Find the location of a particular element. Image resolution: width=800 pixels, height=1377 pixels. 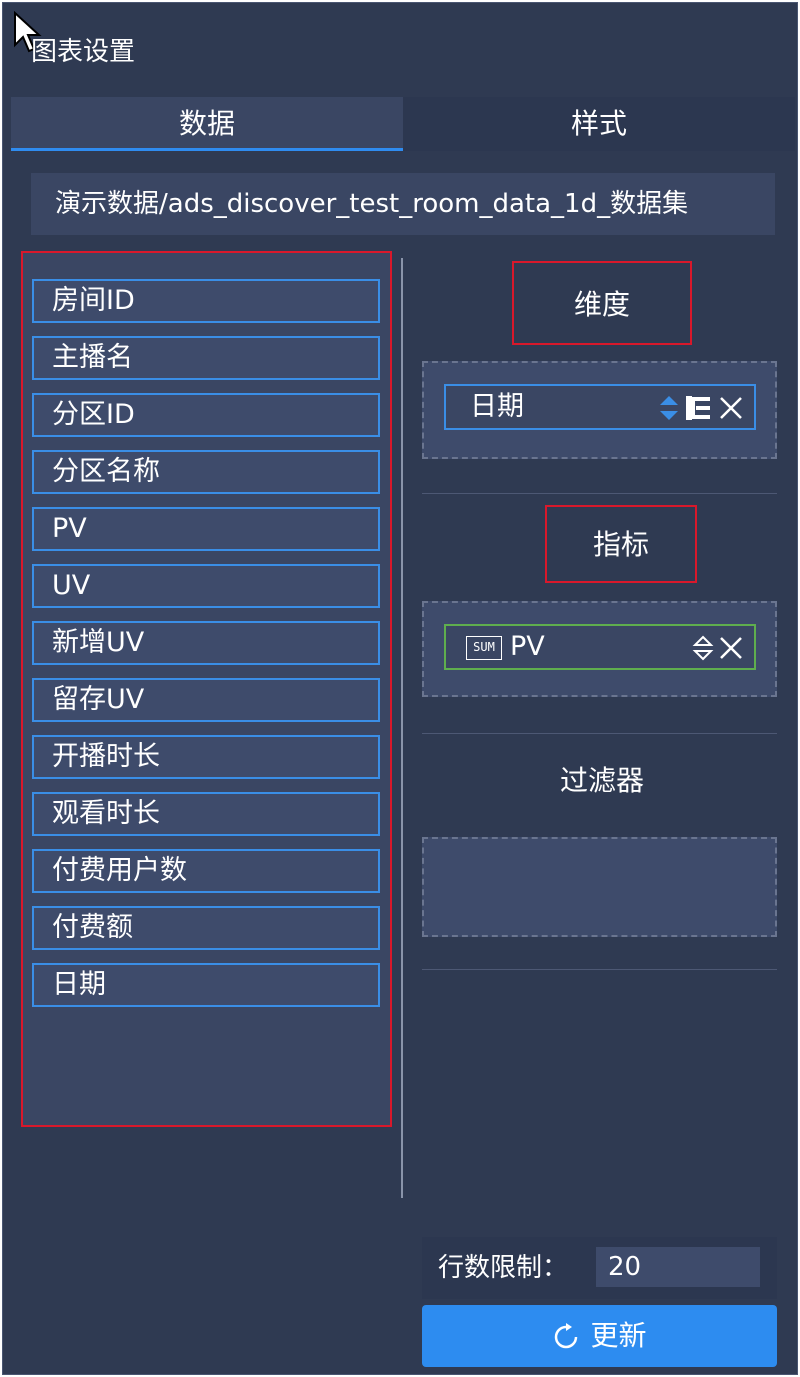

update-button: 更新 is located at coordinates (599, 1336).